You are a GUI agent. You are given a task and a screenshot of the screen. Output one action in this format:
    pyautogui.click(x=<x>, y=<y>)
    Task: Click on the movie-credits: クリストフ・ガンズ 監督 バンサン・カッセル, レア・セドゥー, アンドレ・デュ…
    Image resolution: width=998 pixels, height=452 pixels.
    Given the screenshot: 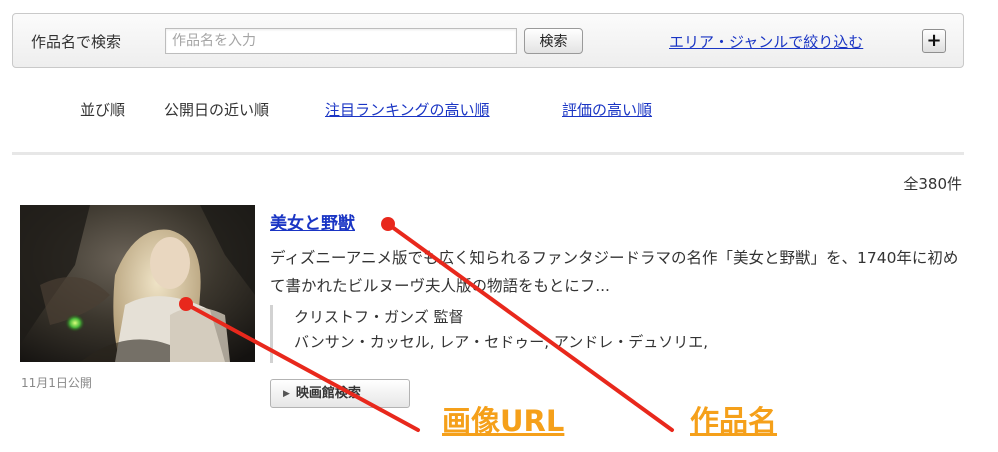 What is the action you would take?
    pyautogui.click(x=489, y=334)
    